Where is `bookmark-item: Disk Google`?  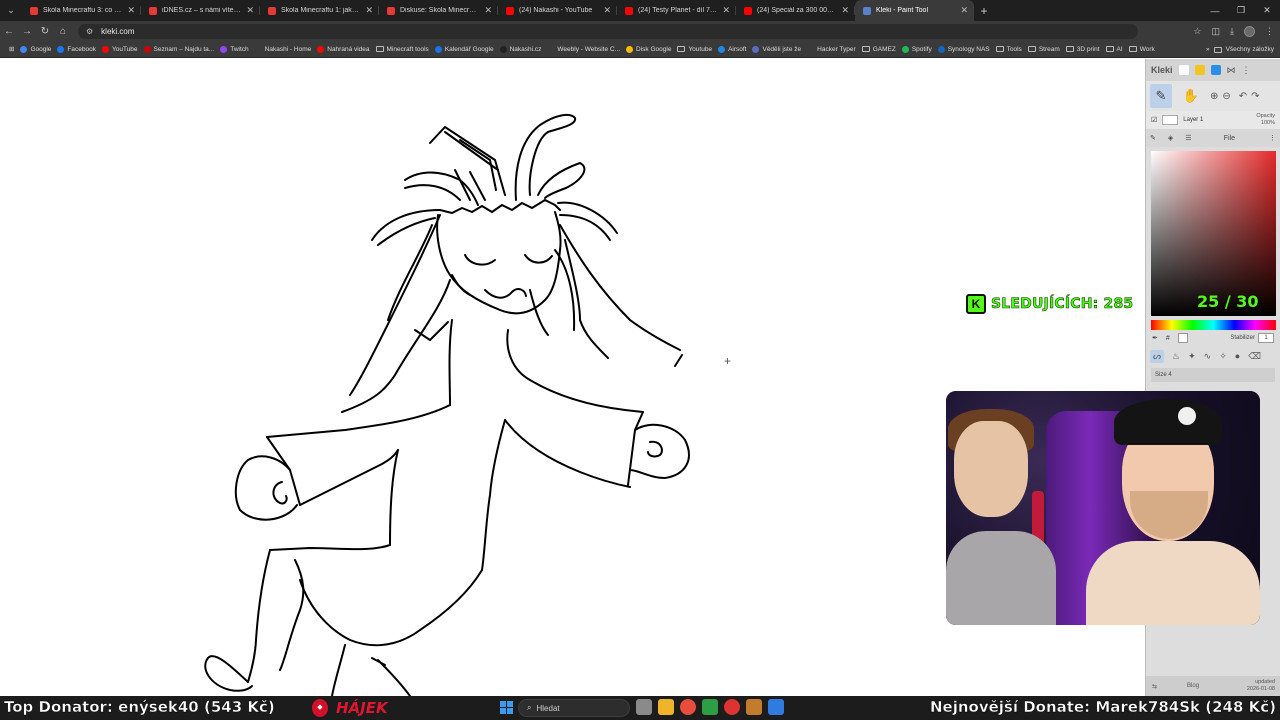
bookmark-item: Disk Google is located at coordinates (648, 49).